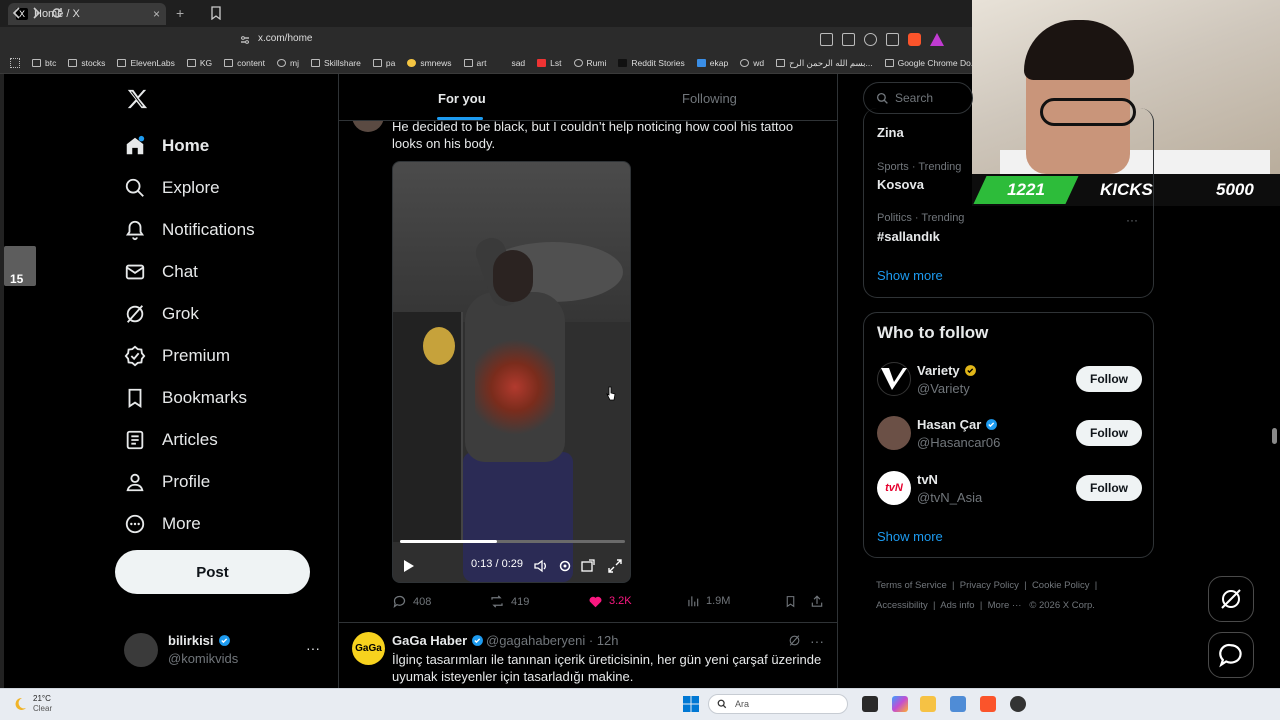 The image size is (1280, 720). I want to click on play-icon, so click(409, 566).